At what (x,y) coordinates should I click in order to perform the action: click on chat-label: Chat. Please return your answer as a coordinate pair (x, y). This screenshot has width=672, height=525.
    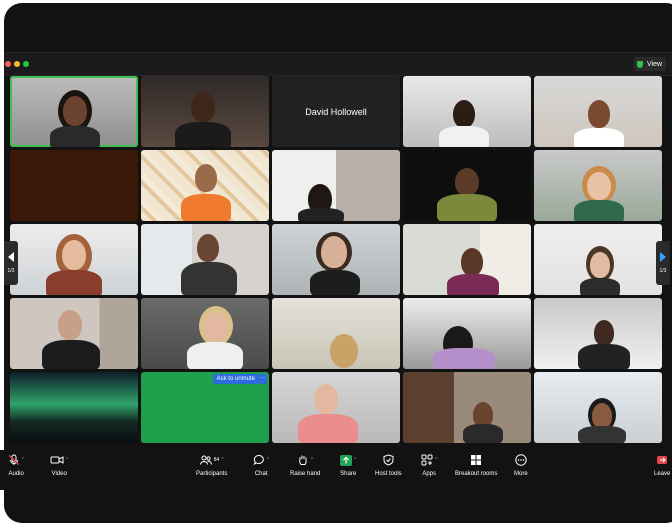
    Looking at the image, I should click on (261, 474).